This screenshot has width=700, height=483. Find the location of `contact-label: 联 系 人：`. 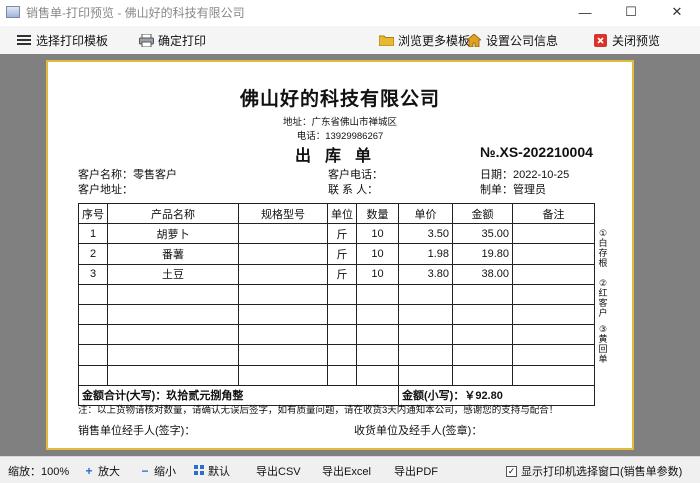

contact-label: 联 系 人： is located at coordinates (353, 190).